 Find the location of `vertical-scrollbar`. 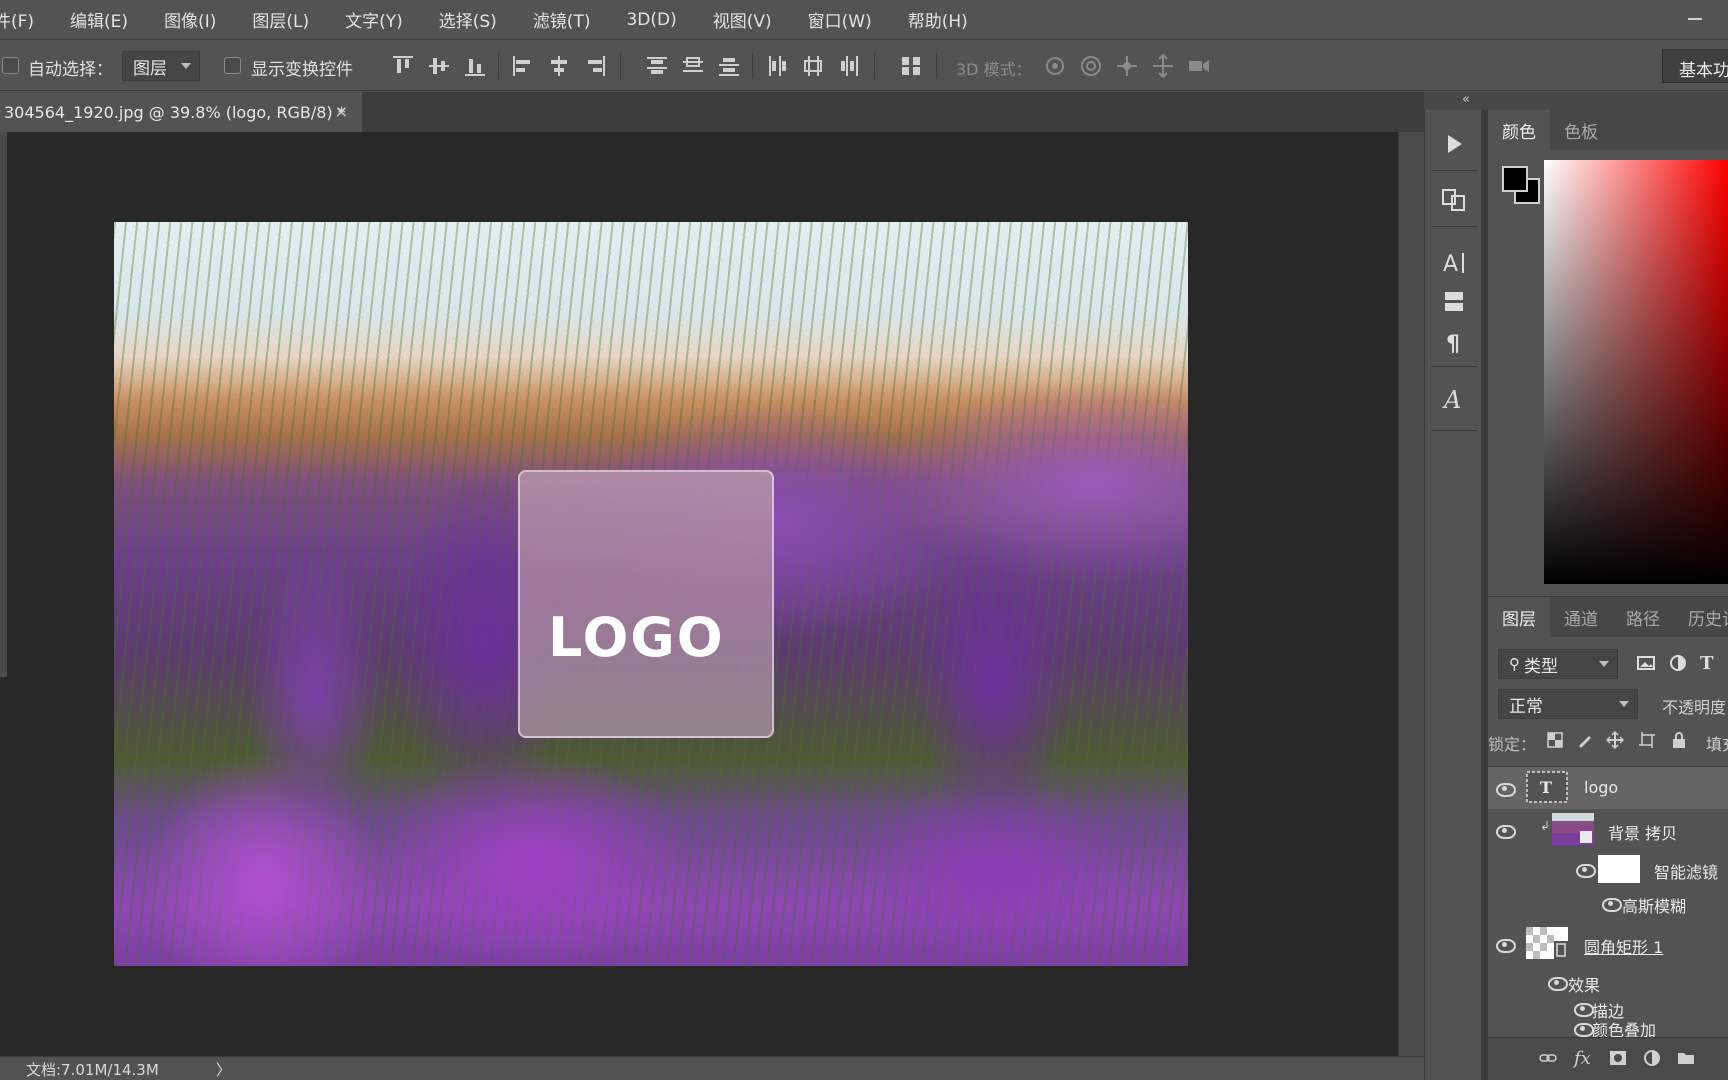

vertical-scrollbar is located at coordinates (1411, 594).